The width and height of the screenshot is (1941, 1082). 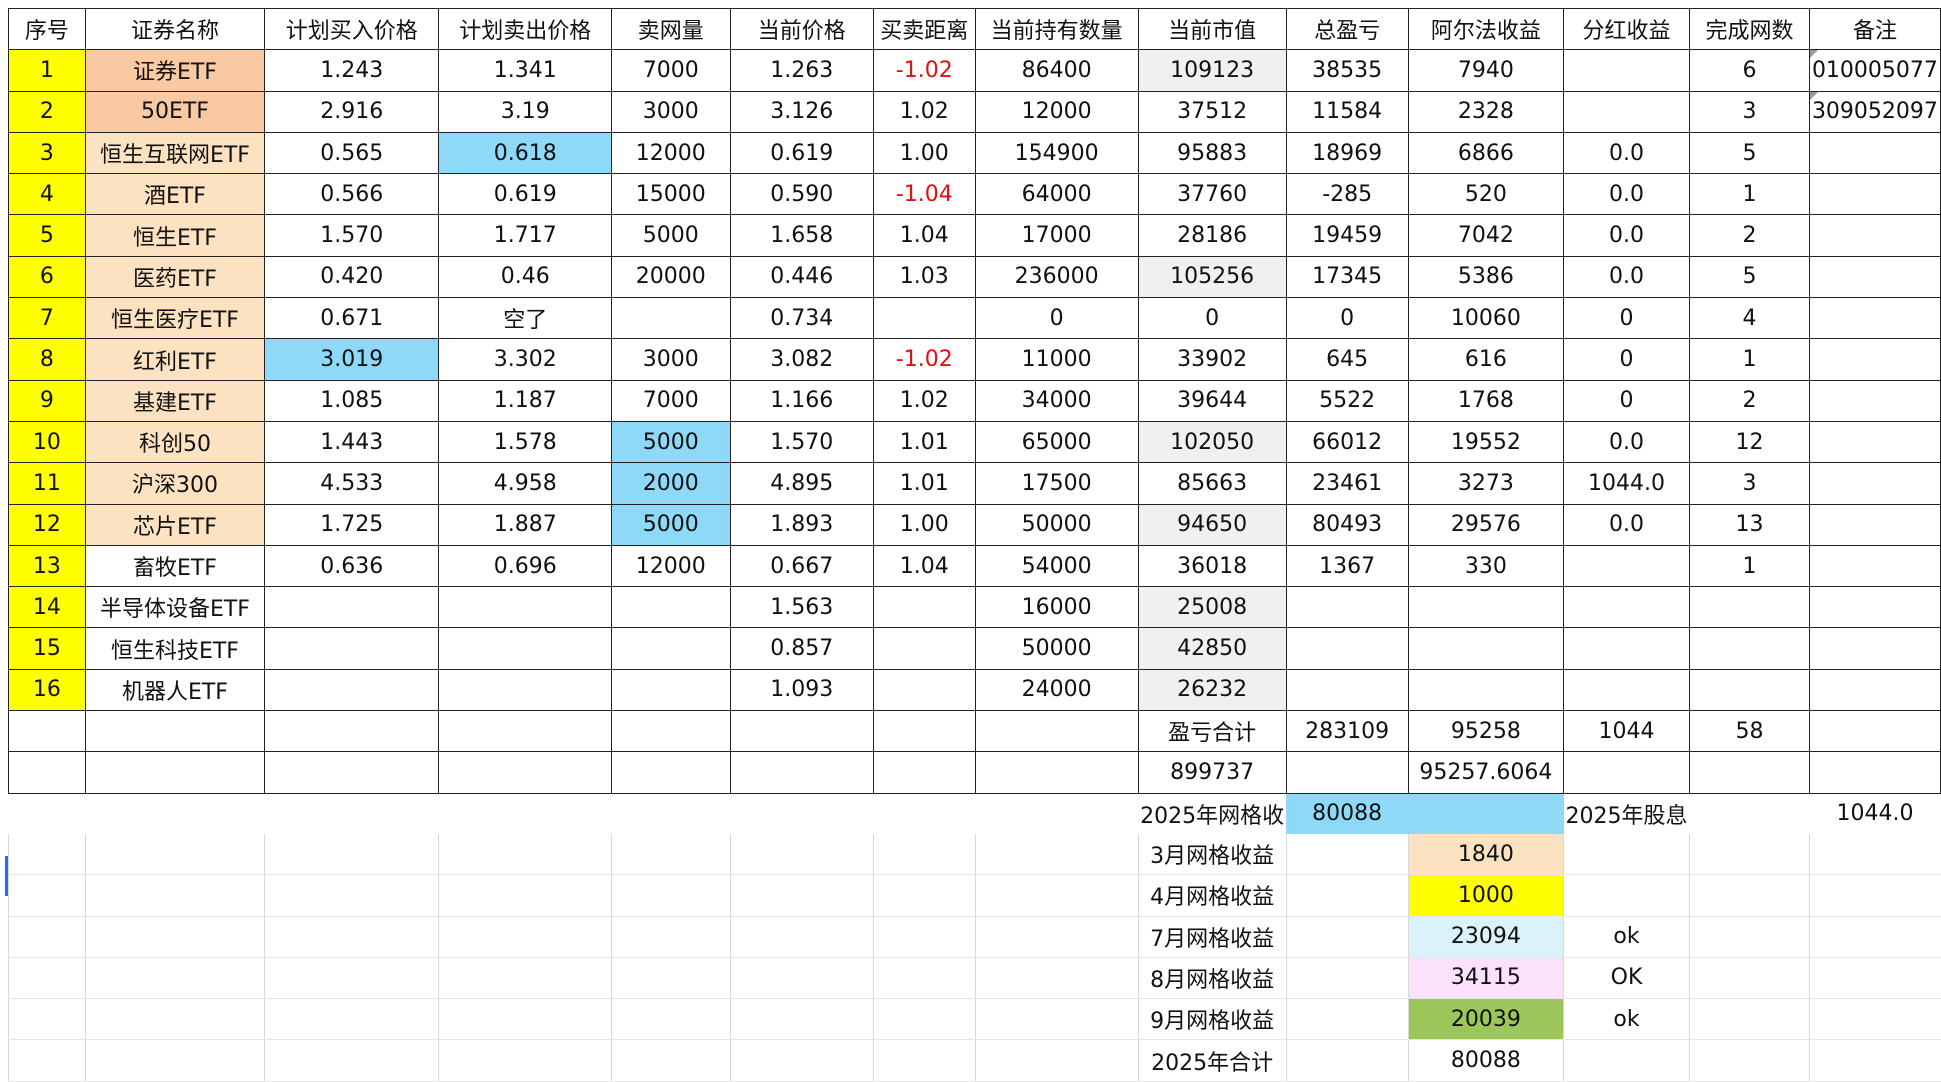 I want to click on cell-current-price: 4.895, so click(x=801, y=483).